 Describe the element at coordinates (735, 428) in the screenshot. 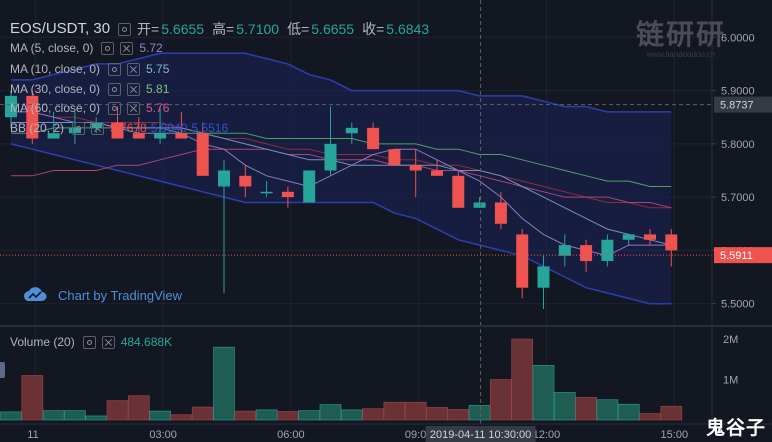

I see `author-signature: 鬼谷子` at that location.